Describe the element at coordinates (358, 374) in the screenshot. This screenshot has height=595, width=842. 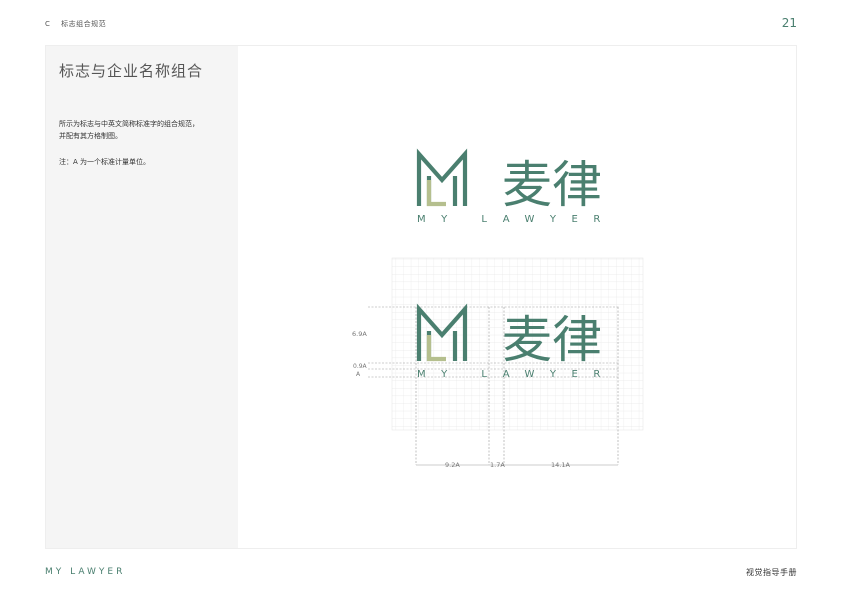
I see `dim-unit-label: A` at that location.